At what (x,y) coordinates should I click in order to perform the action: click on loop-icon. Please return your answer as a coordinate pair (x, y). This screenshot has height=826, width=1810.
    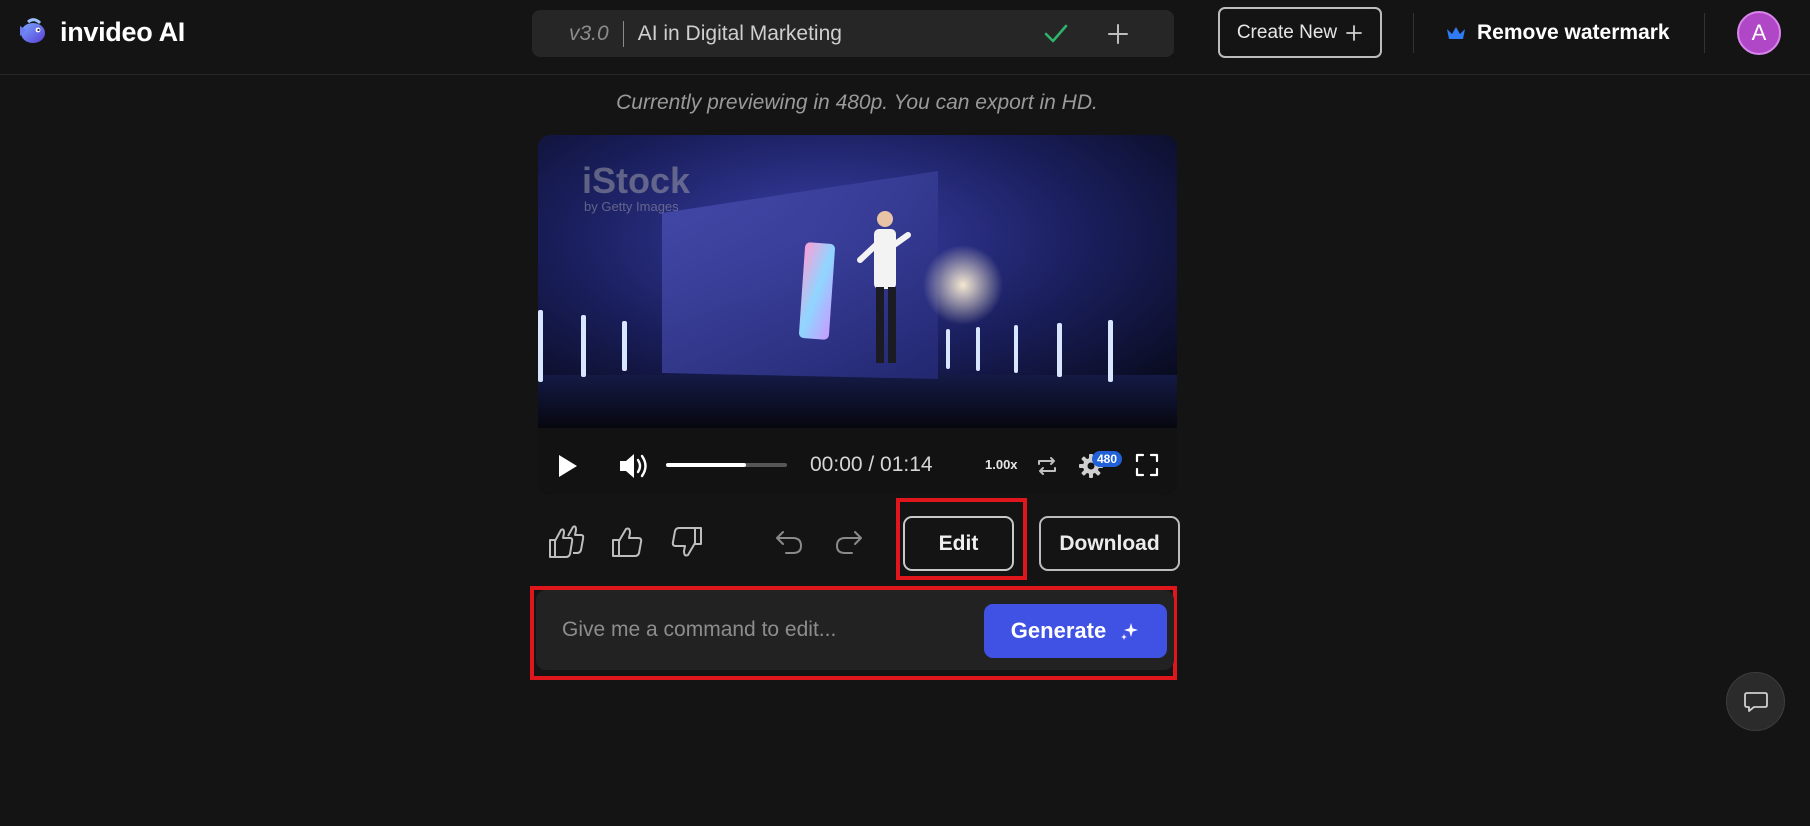
    Looking at the image, I should click on (1047, 466).